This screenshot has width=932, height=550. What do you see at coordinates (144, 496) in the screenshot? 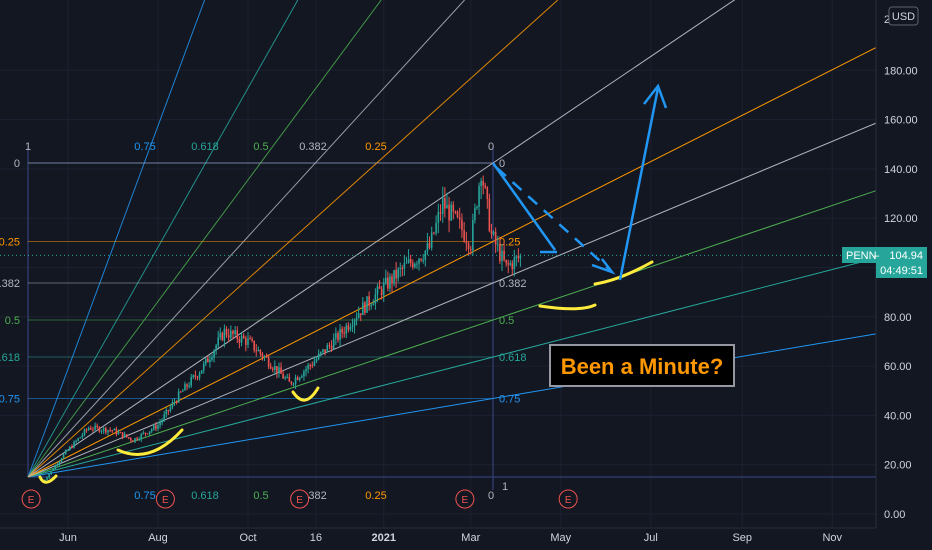
I see `fan-bottom-label: 0.75` at bounding box center [144, 496].